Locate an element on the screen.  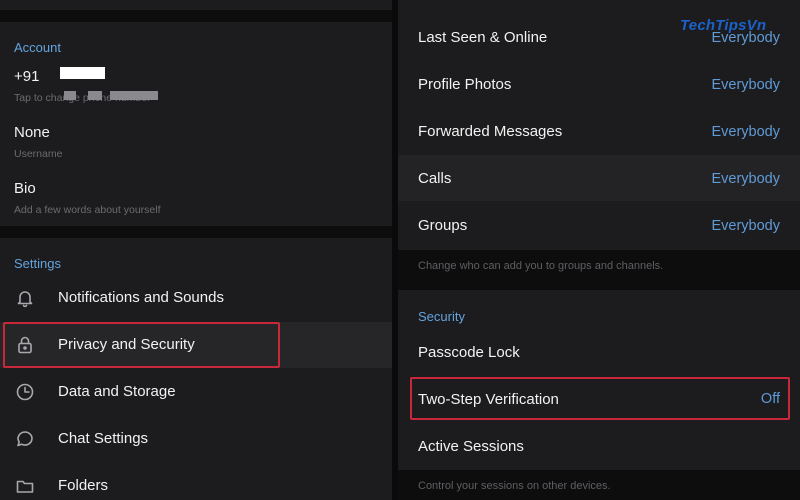
bio-title: Bio is located at coordinates (25, 188).